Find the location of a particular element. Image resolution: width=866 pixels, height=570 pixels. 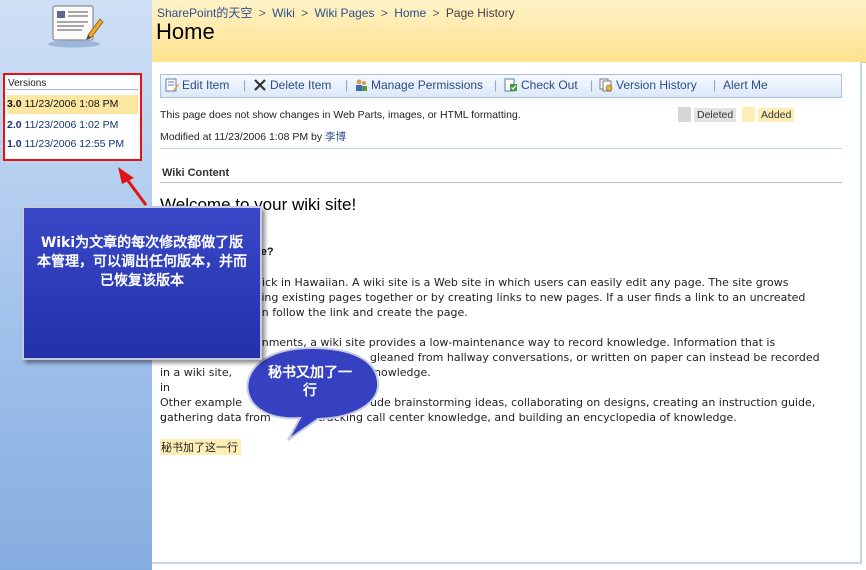

annotation-callout-versions: Wiki为文章的每次修改都做了版本管理，可以调出任何版本，并而已恢复该版本 is located at coordinates (142, 283).